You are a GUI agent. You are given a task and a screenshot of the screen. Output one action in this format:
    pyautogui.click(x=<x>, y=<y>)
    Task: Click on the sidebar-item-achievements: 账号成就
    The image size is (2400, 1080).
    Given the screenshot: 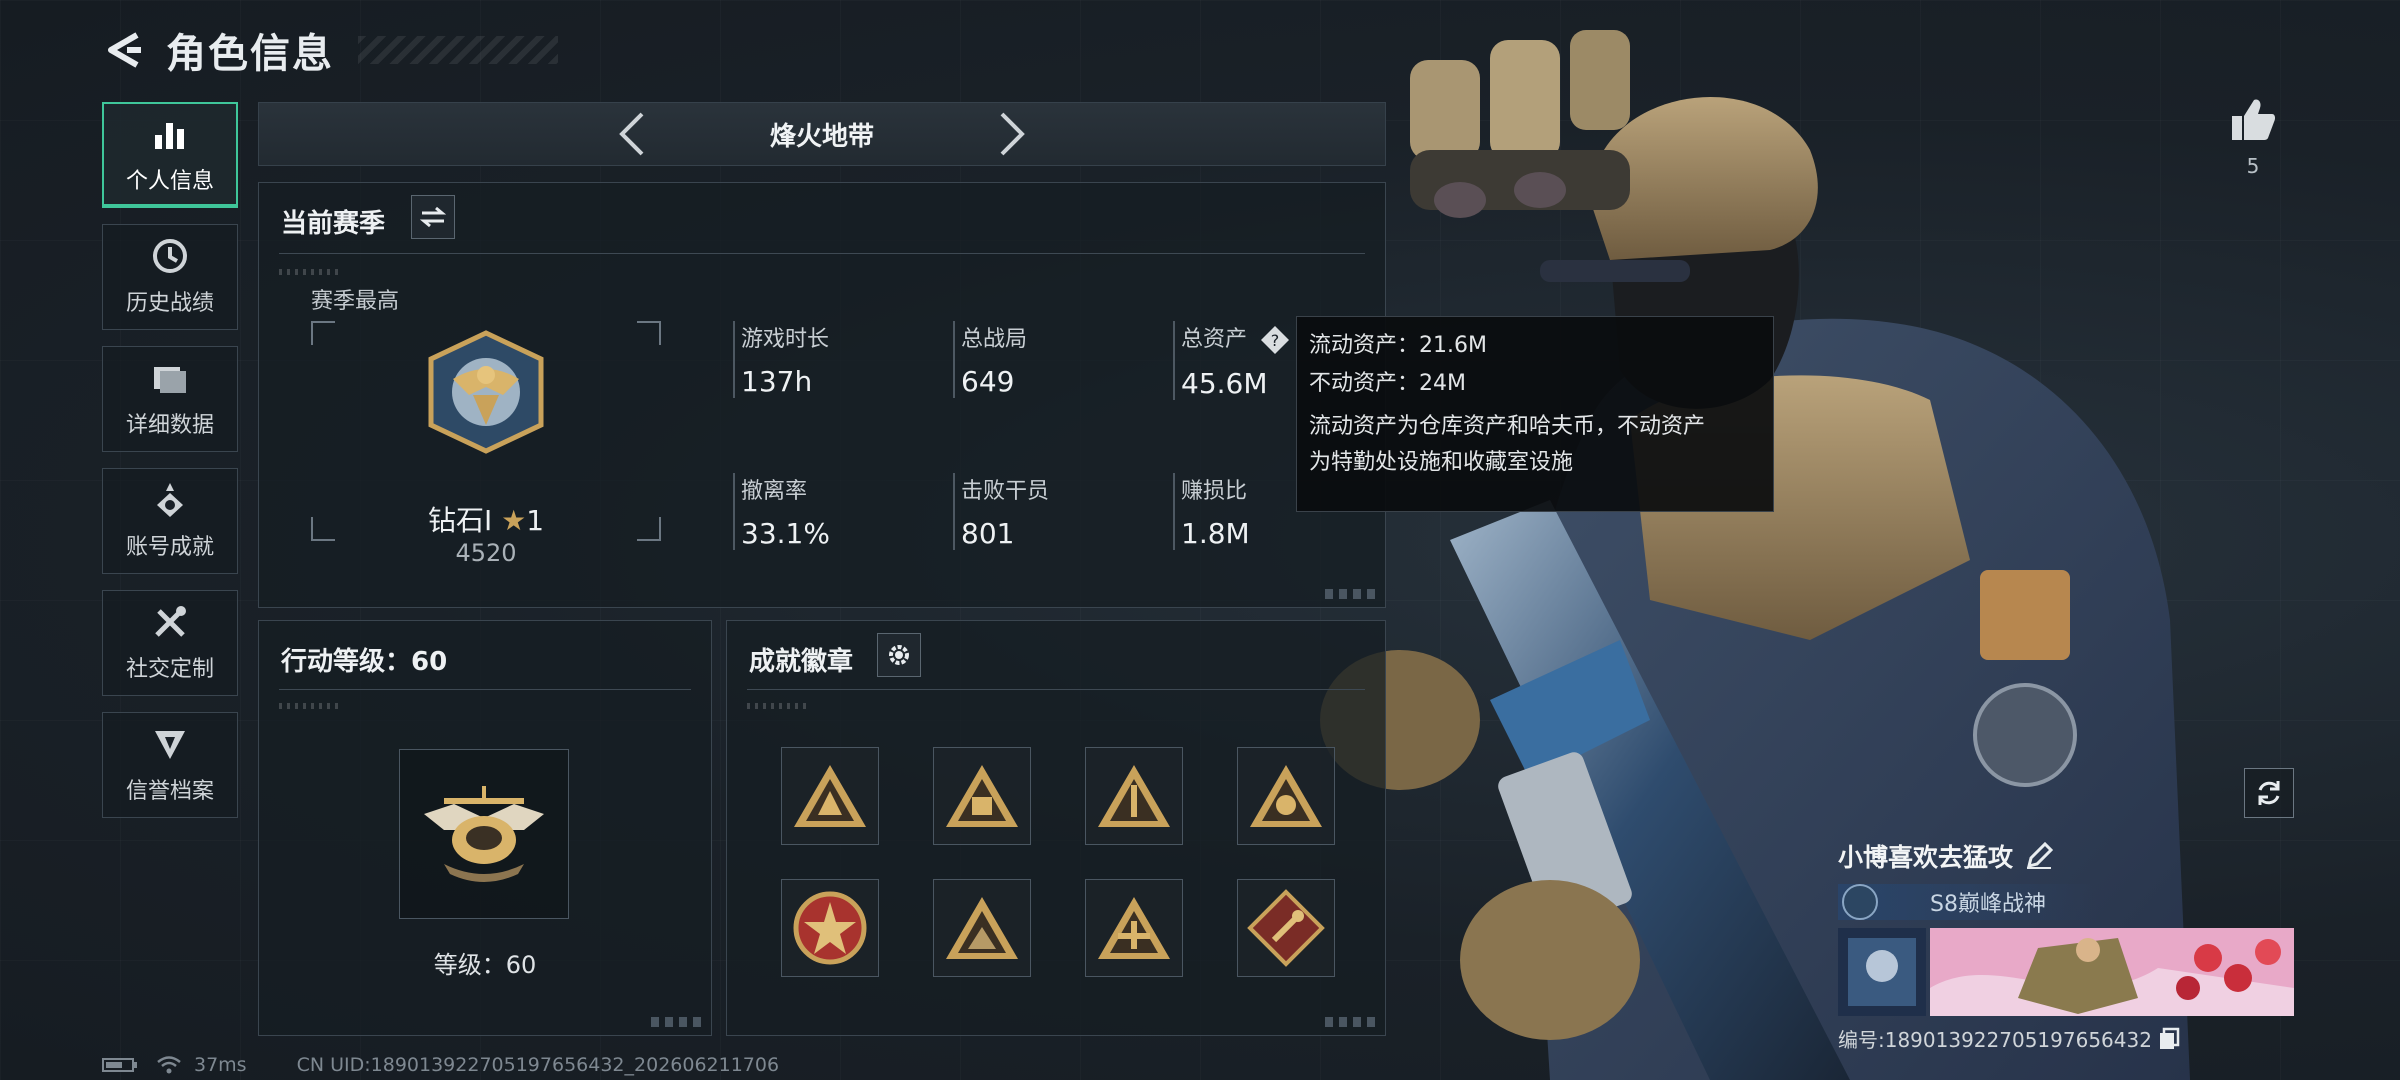 What is the action you would take?
    pyautogui.click(x=170, y=521)
    